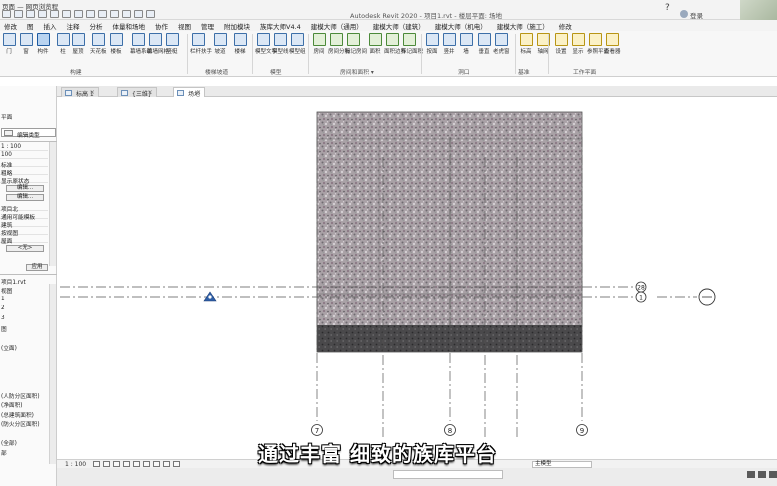  Describe the element at coordinates (24, 240) in the screenshot. I see `prop-roof: 屋面` at that location.